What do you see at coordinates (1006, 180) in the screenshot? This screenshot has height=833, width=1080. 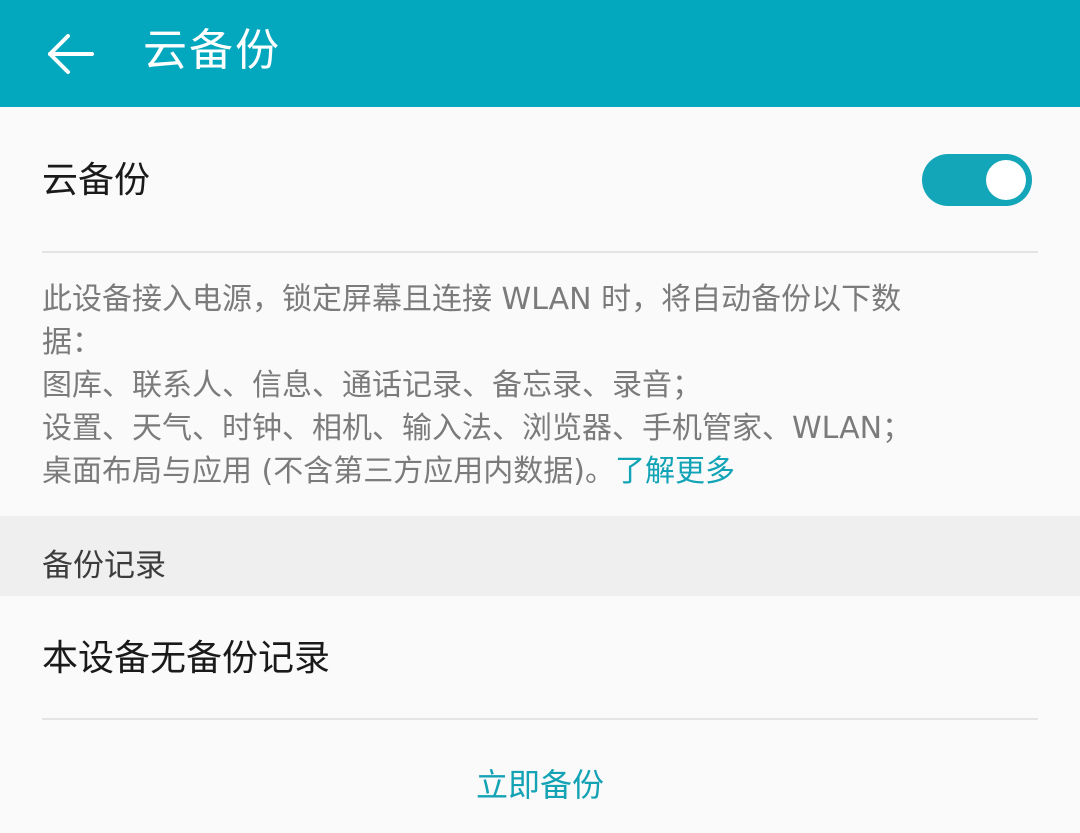 I see `switch-knob` at bounding box center [1006, 180].